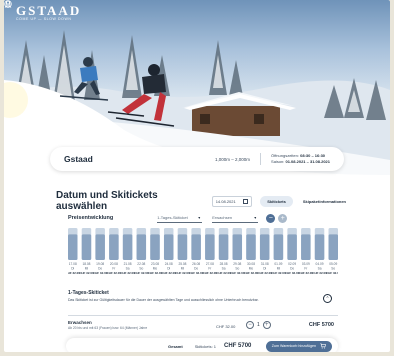 The image size is (394, 356). What do you see at coordinates (128, 264) in the screenshot?
I see `date-tick-label: 21.08` at bounding box center [128, 264].